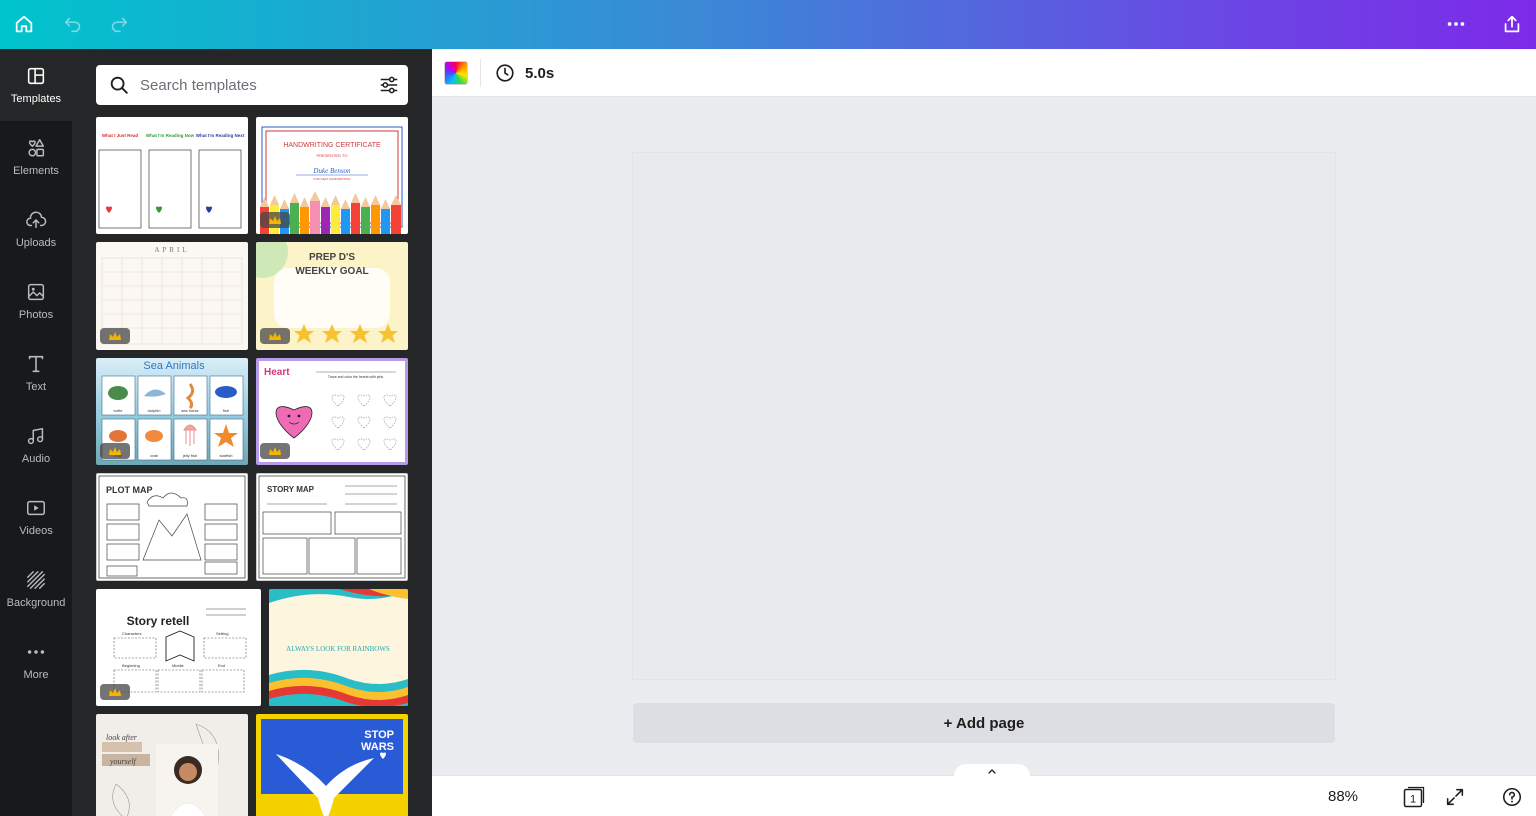  What do you see at coordinates (456, 73) in the screenshot?
I see `background-color-button` at bounding box center [456, 73].